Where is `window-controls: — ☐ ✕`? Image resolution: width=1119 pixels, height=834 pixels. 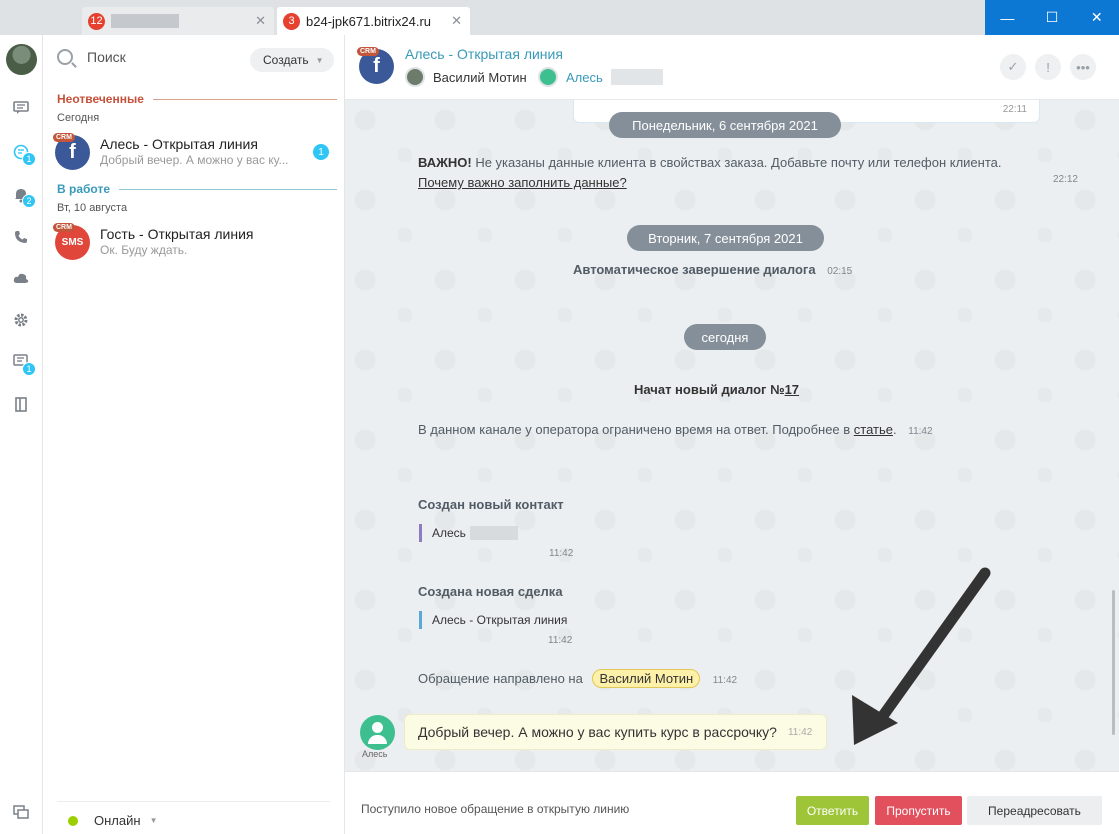 window-controls: — ☐ ✕ is located at coordinates (1052, 17).